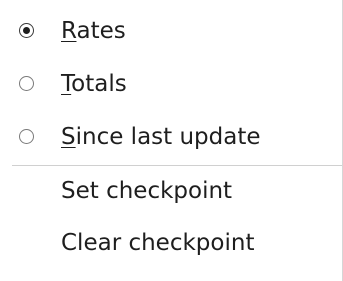 The height and width of the screenshot is (281, 343). I want to click on radio-dot, so click(26, 30).